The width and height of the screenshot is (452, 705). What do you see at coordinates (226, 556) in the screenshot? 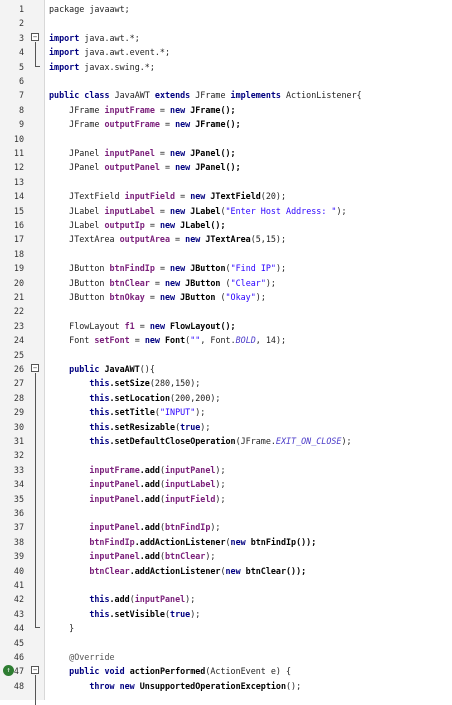
I see `code-line: 39 inputPanel.add(btnClear);` at bounding box center [226, 556].